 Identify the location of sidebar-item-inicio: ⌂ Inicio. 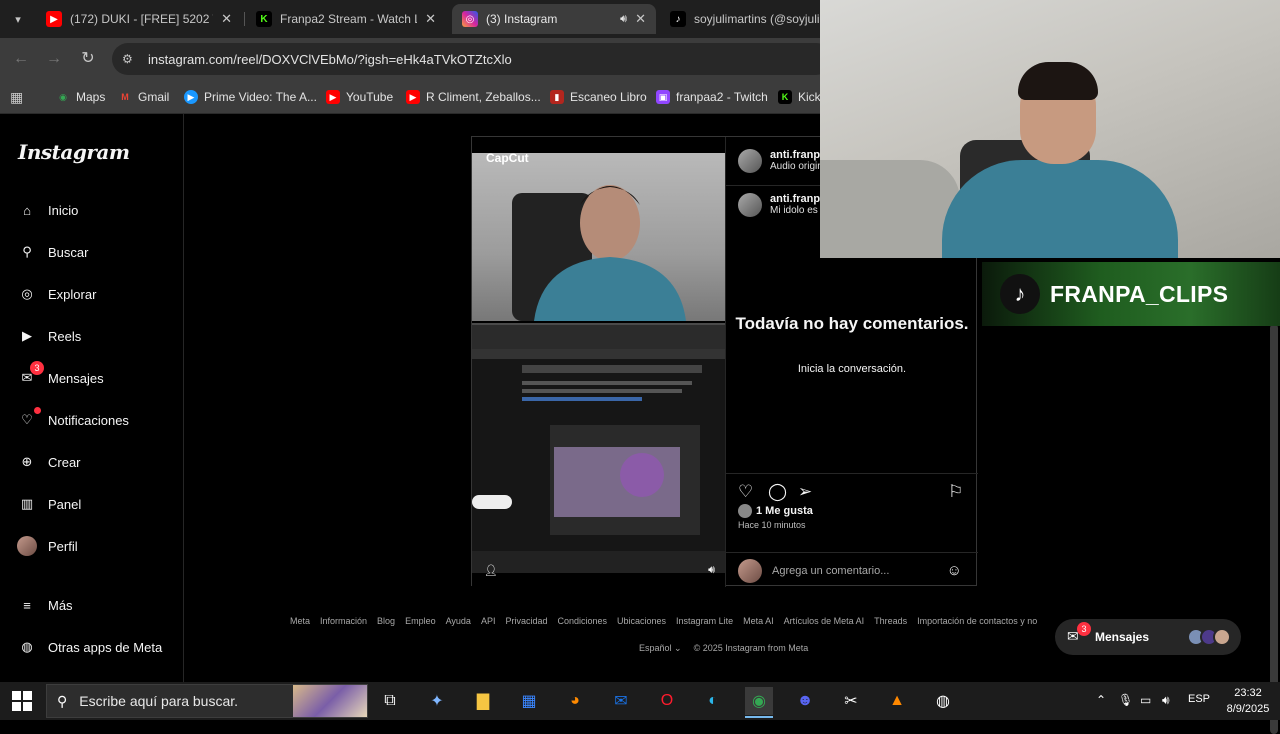
(47, 210).